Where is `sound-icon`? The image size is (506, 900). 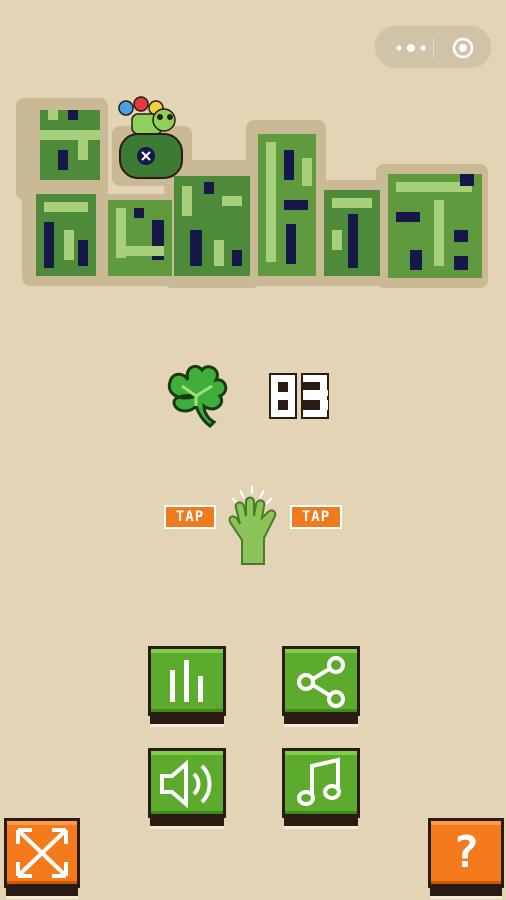 sound-icon is located at coordinates (186, 784).